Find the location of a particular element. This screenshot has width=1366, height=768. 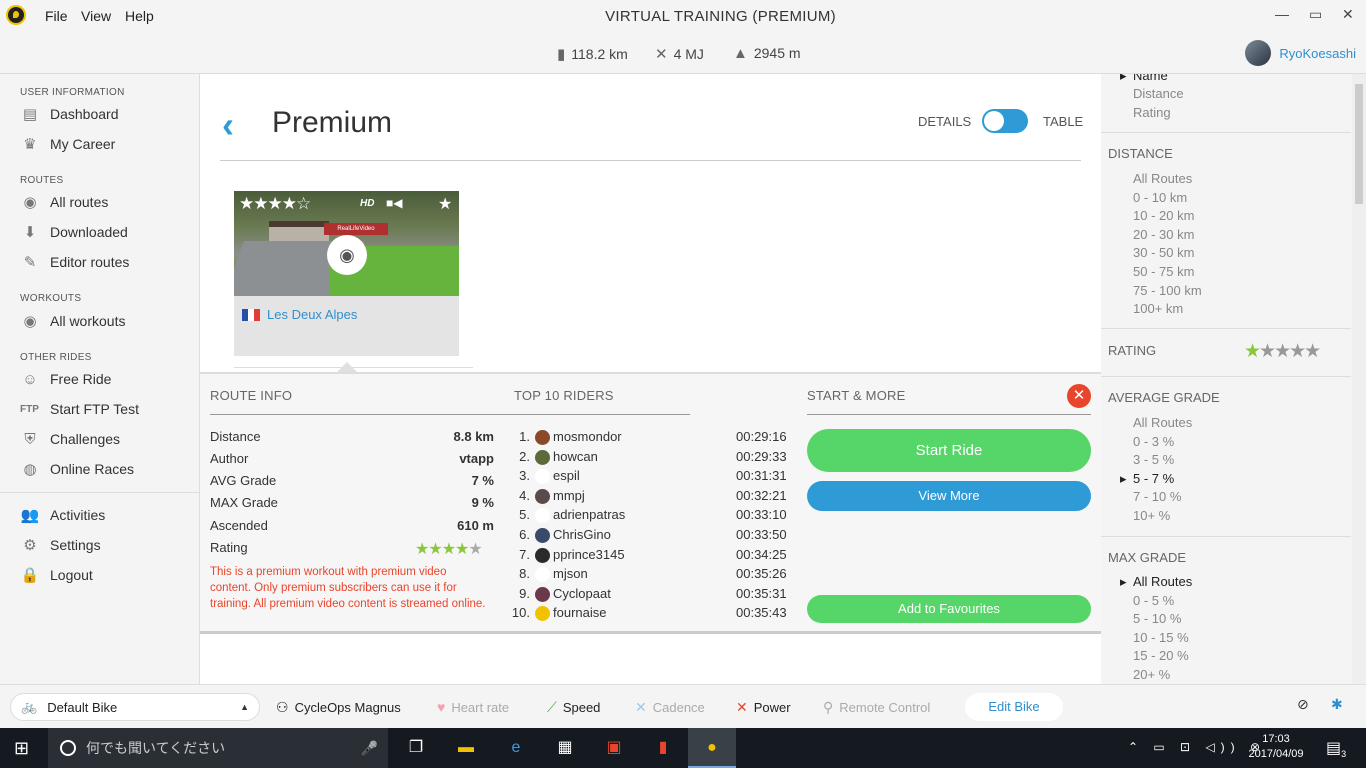

cadence-sensor: ✕ Cadence is located at coordinates (670, 707).